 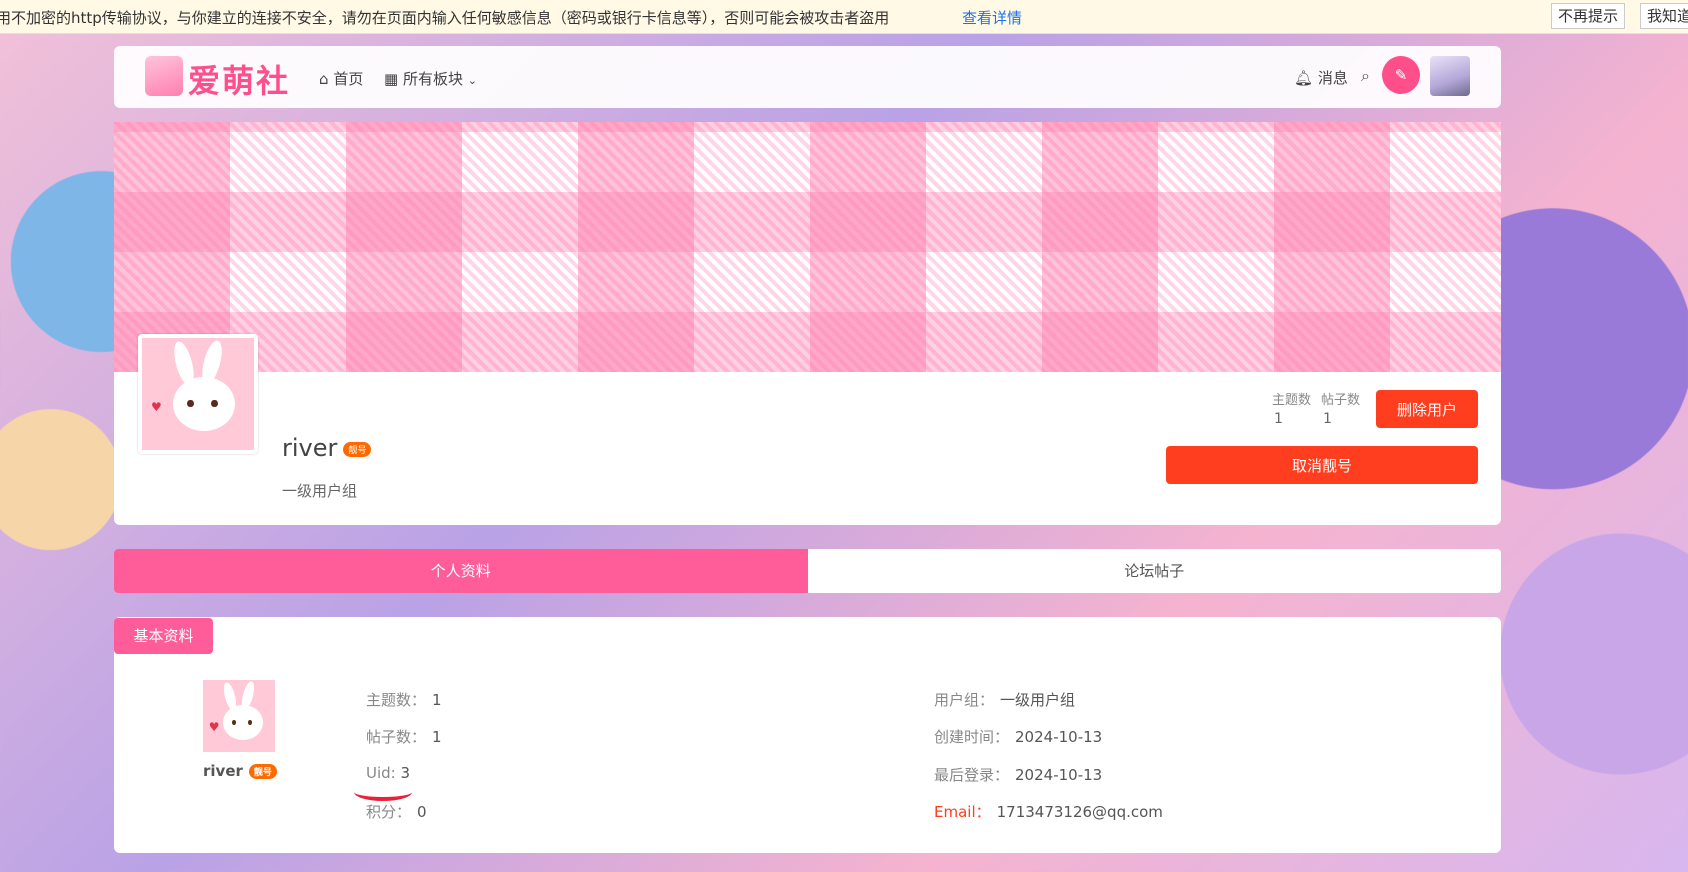 What do you see at coordinates (422, 812) in the screenshot?
I see `field-value: 0` at bounding box center [422, 812].